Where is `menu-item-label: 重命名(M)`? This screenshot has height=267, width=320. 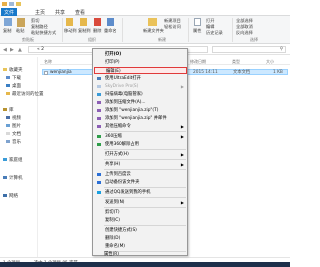
menu-item-label: 重命名(M) is located at coordinates (115, 246).